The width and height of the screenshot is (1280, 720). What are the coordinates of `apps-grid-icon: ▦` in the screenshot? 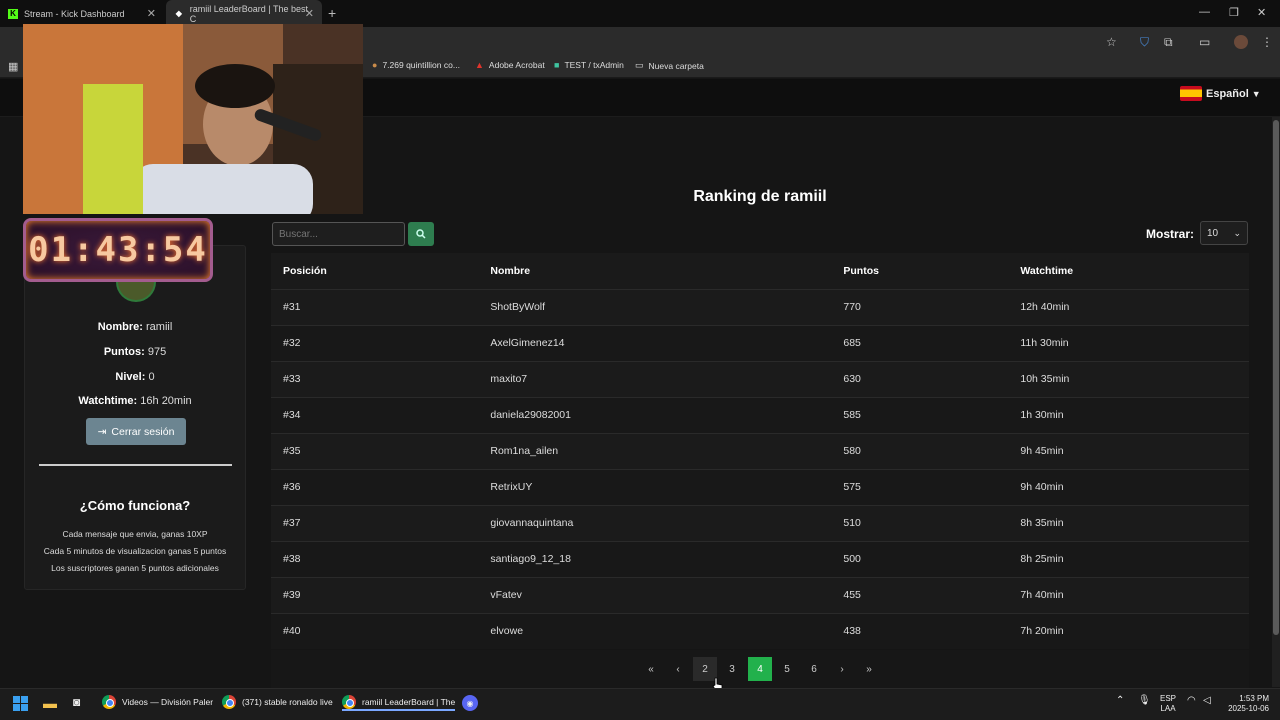 It's located at (13, 66).